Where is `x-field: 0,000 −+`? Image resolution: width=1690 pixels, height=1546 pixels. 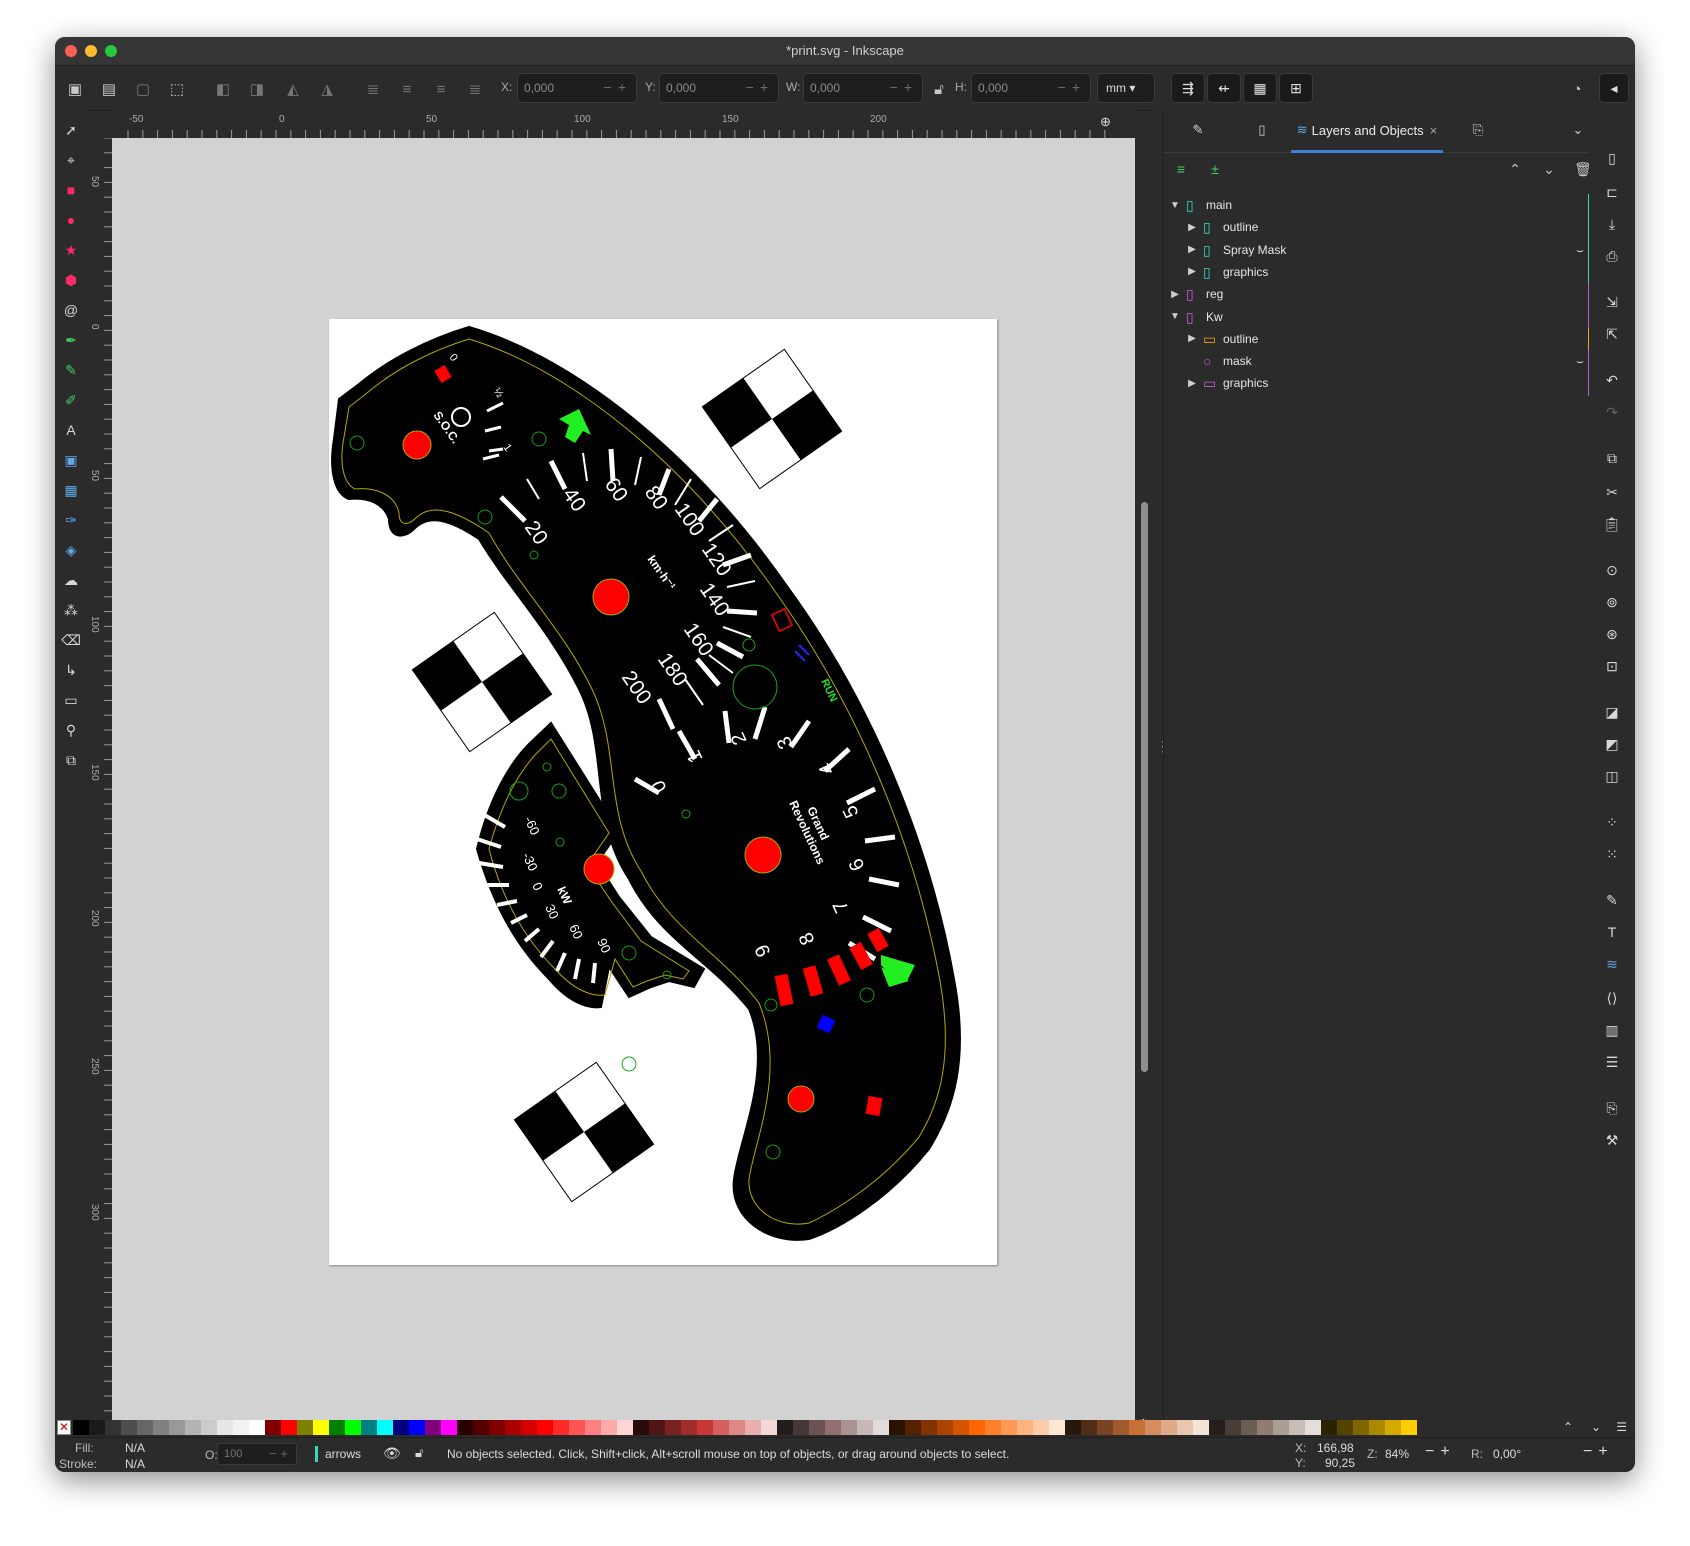 x-field: 0,000 −+ is located at coordinates (577, 88).